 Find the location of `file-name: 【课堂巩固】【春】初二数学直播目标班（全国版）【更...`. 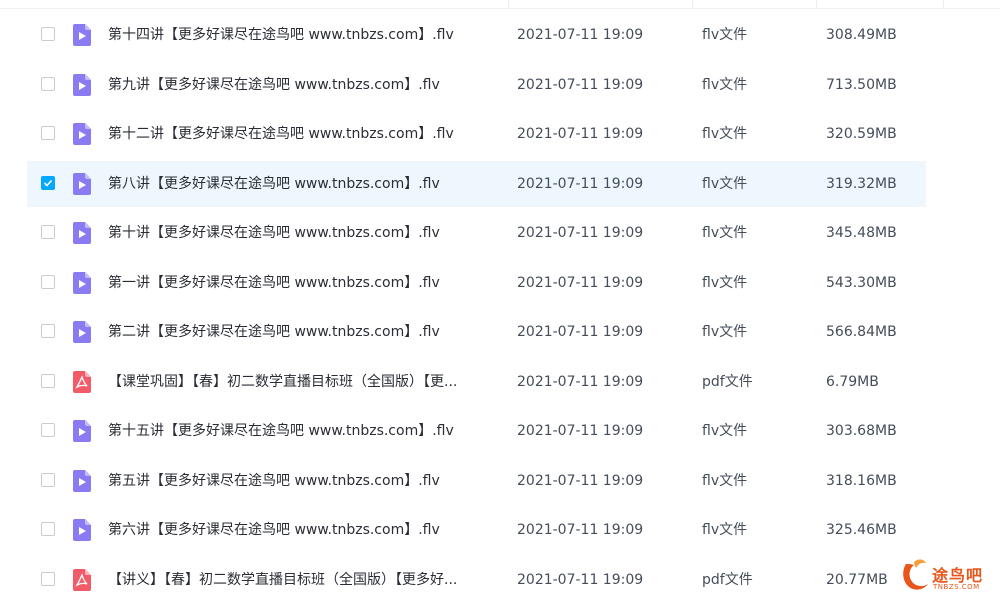

file-name: 【课堂巩固】【春】初二数学直播目标班（全国版）【更... is located at coordinates (303, 382).